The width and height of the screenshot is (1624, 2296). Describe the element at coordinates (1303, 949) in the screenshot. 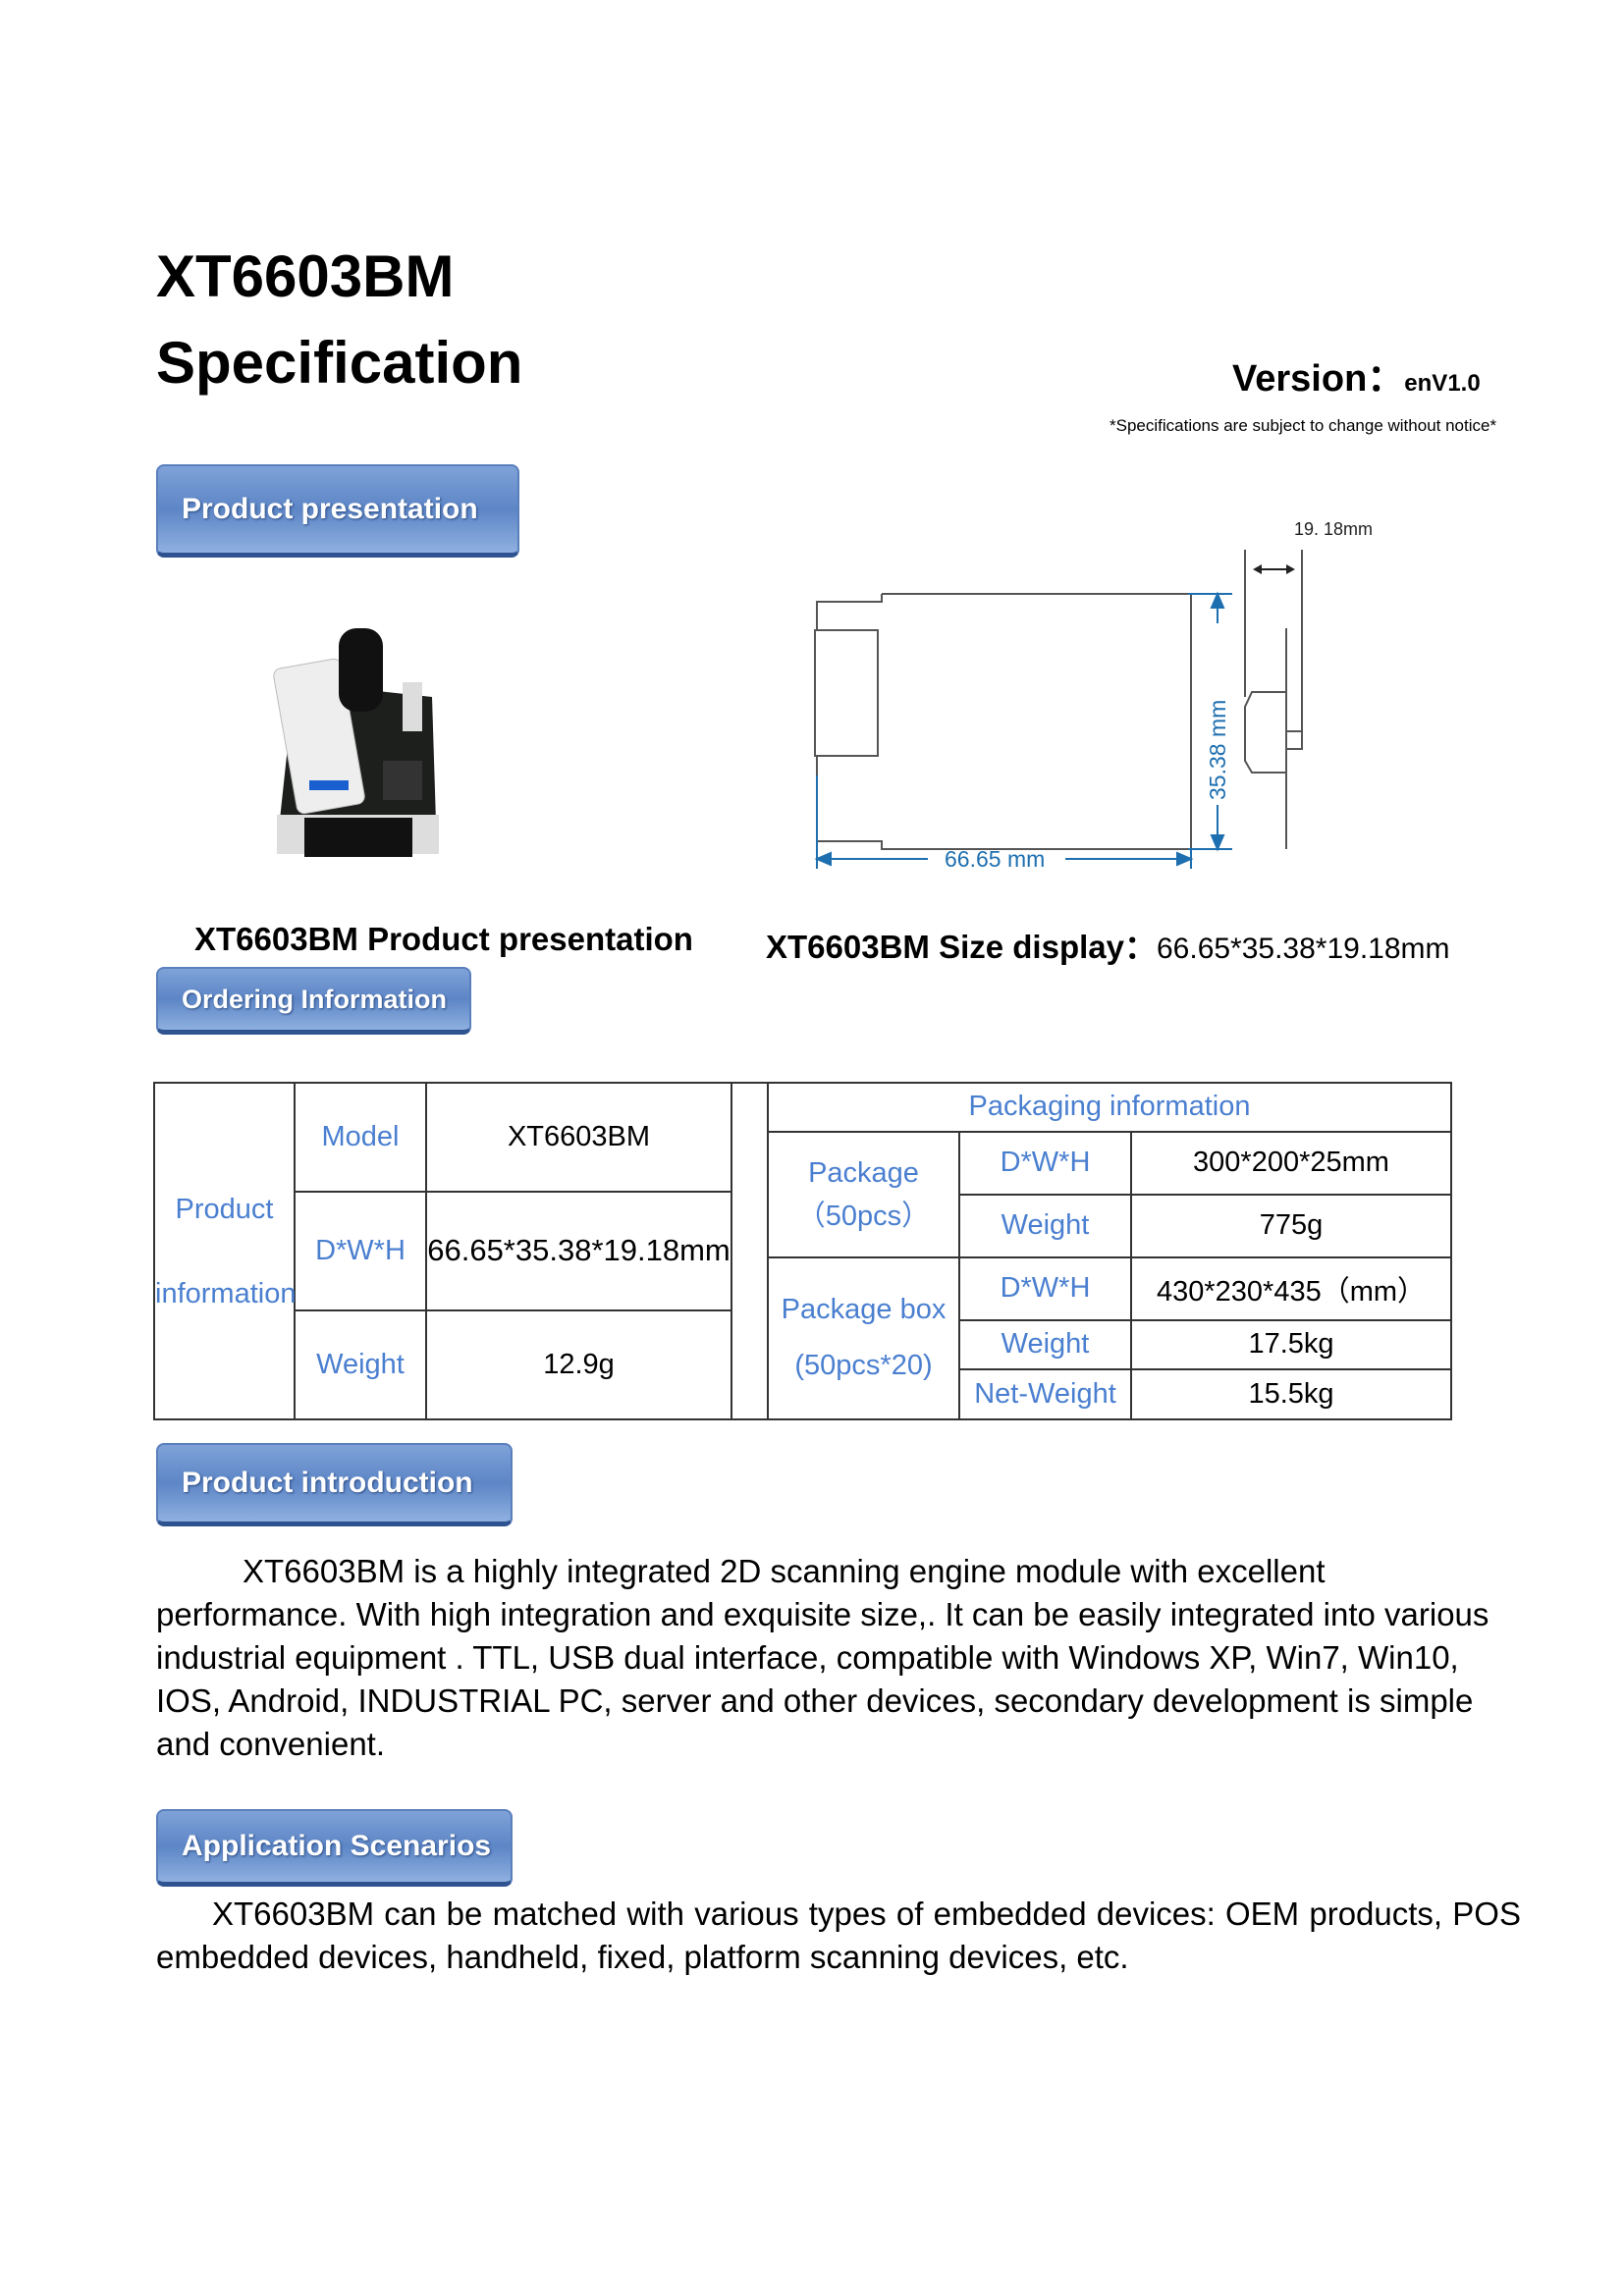

I see `size-caption-value: 66.65*35.38*19.18mm` at that location.